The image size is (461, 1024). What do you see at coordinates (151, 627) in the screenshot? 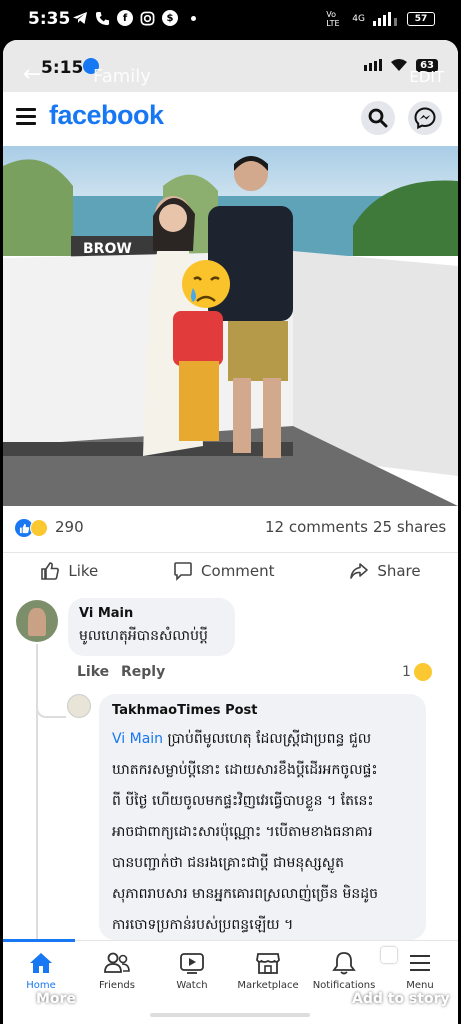
I see `comment-bubble: Vi Main មូលហេតុអីបានសំលាប់ប្ដី` at bounding box center [151, 627].